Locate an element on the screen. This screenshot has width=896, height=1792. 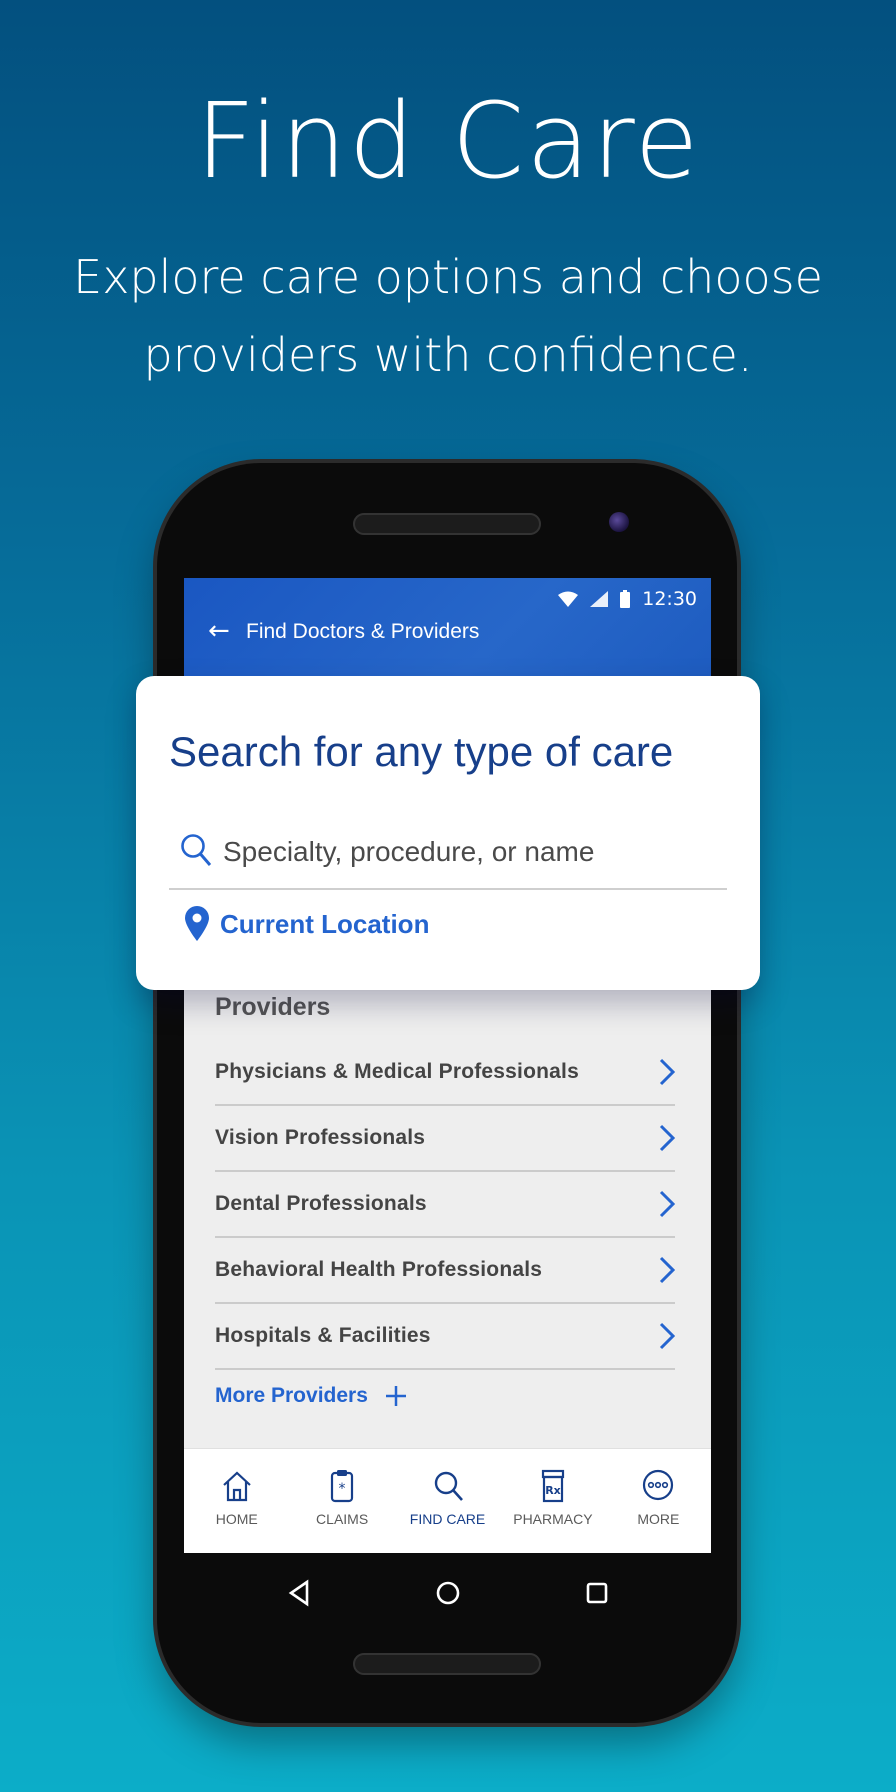
nav-claims: * CLAIMS is located at coordinates (341, 1501).